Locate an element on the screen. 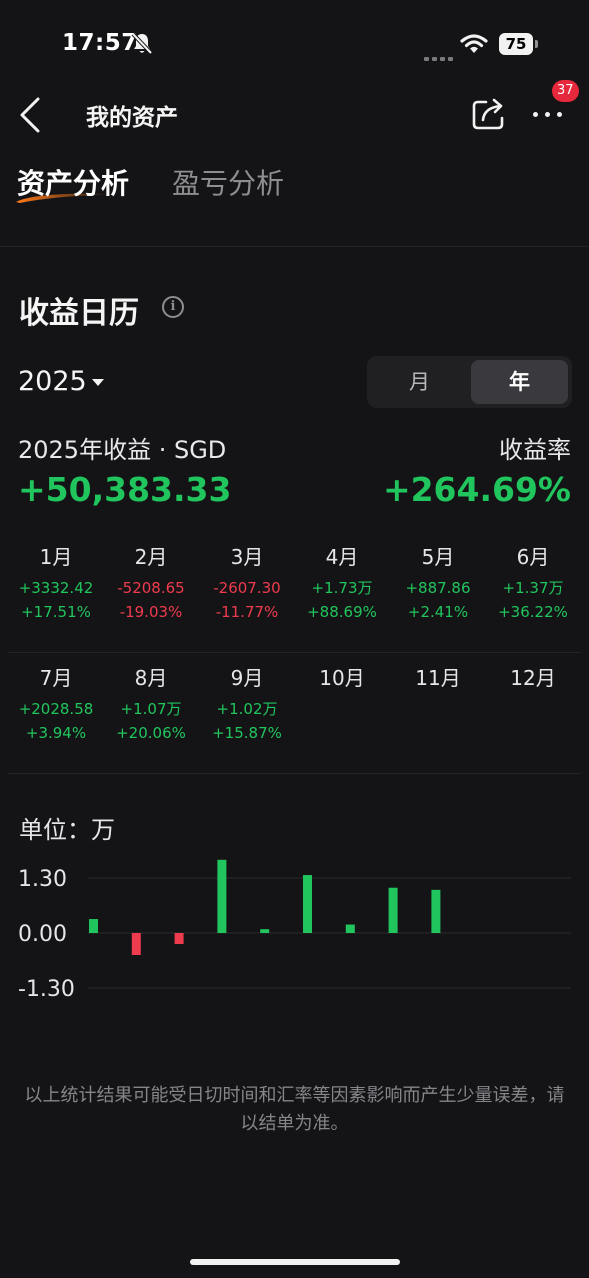 This screenshot has width=589, height=1278. month-cell-apr: 4月 +1.73万 +88.69% is located at coordinates (342, 583).